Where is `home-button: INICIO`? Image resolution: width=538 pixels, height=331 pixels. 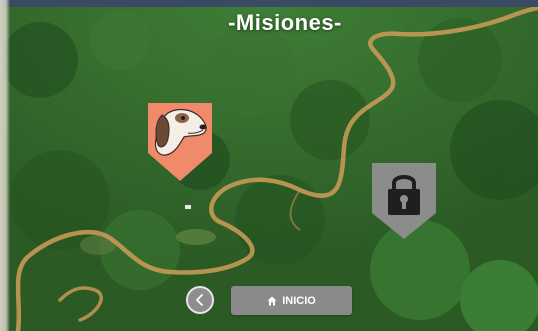
home-button: INICIO is located at coordinates (291, 300).